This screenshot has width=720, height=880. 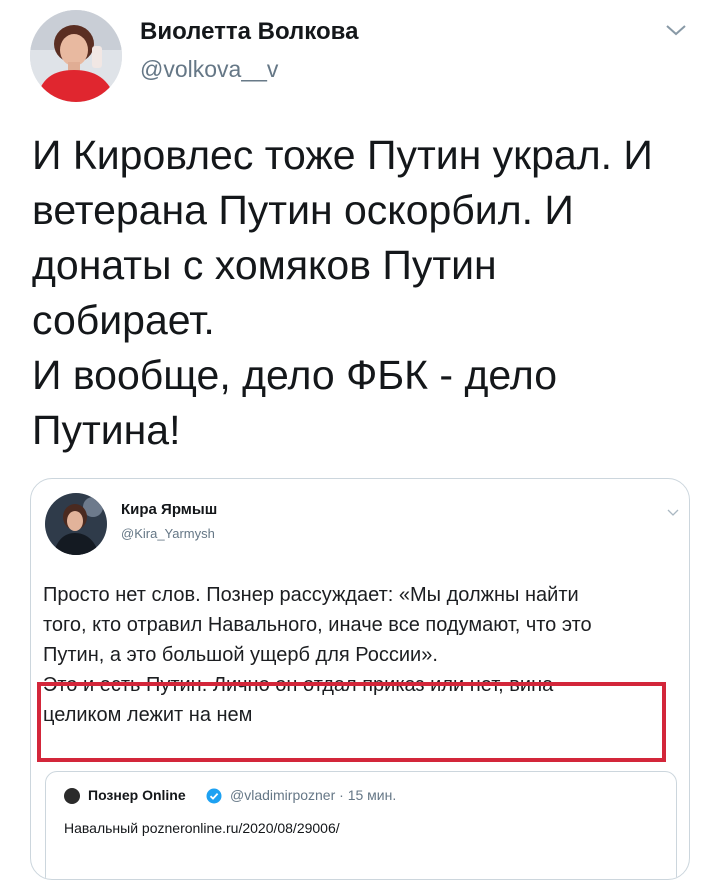 What do you see at coordinates (351, 722) in the screenshot?
I see `highlight-box` at bounding box center [351, 722].